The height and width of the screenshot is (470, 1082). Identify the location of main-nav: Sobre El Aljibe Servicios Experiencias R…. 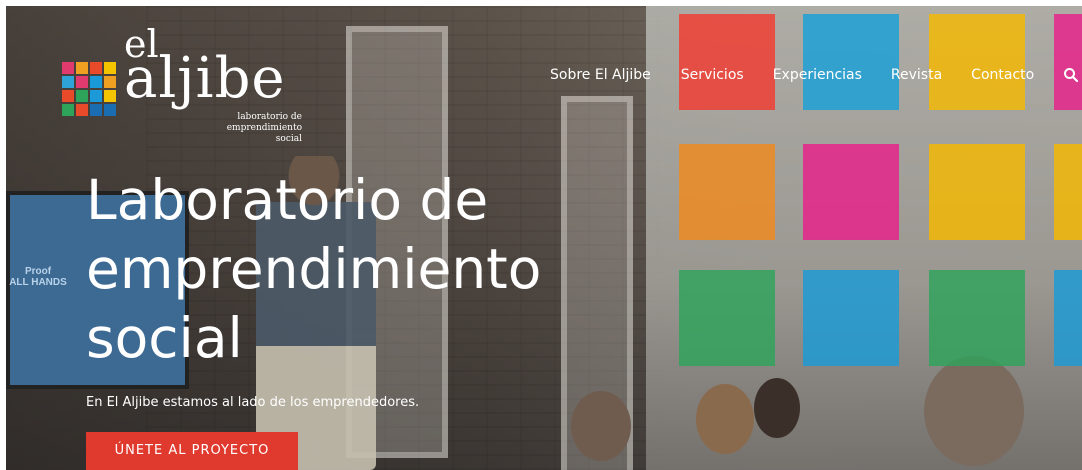
(814, 75).